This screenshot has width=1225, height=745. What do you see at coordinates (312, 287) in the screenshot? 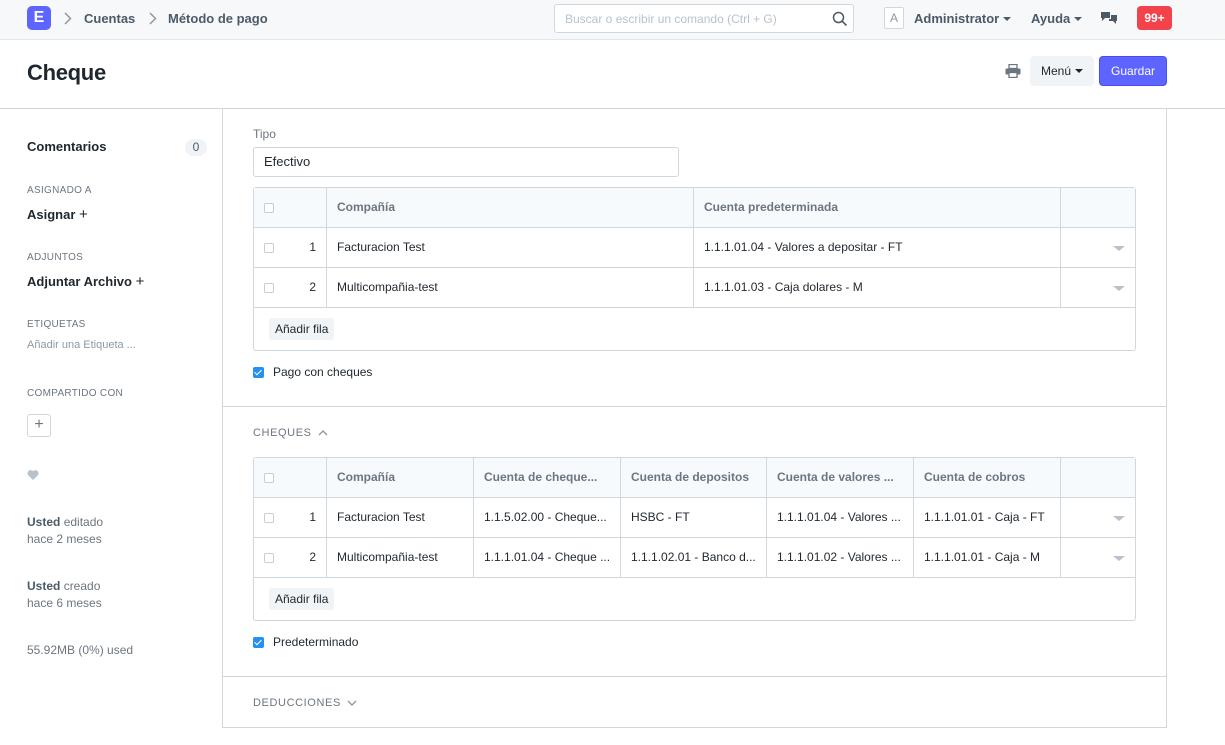
I see `row-index: 2` at bounding box center [312, 287].